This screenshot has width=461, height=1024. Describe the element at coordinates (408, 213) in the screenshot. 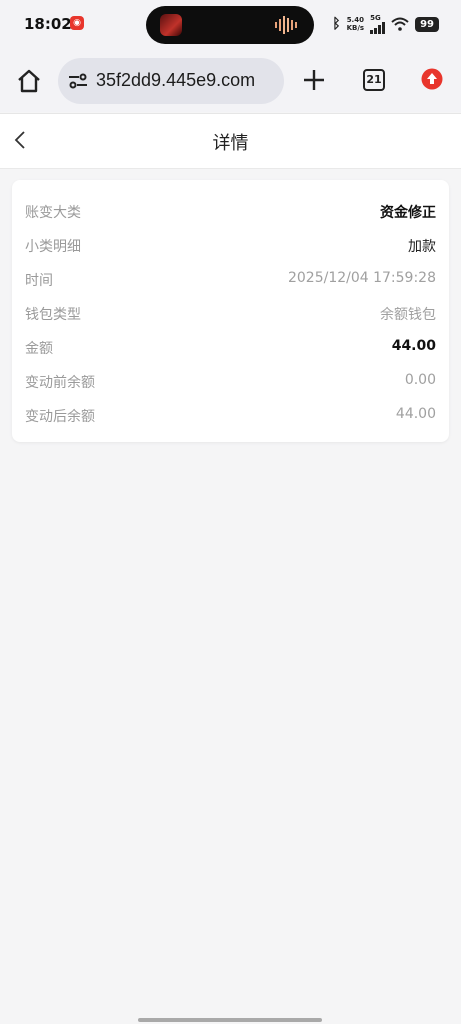

I see `detail-value: 资金修正` at that location.